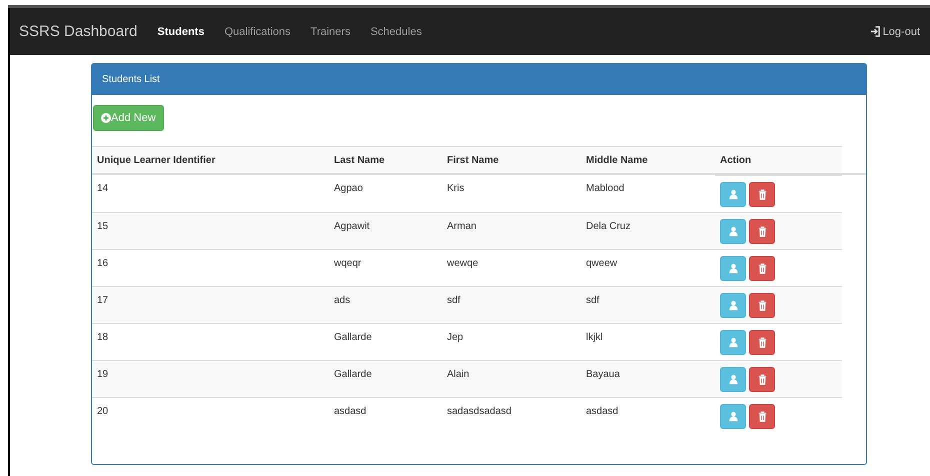  I want to click on column-header: Last Name, so click(385, 160).